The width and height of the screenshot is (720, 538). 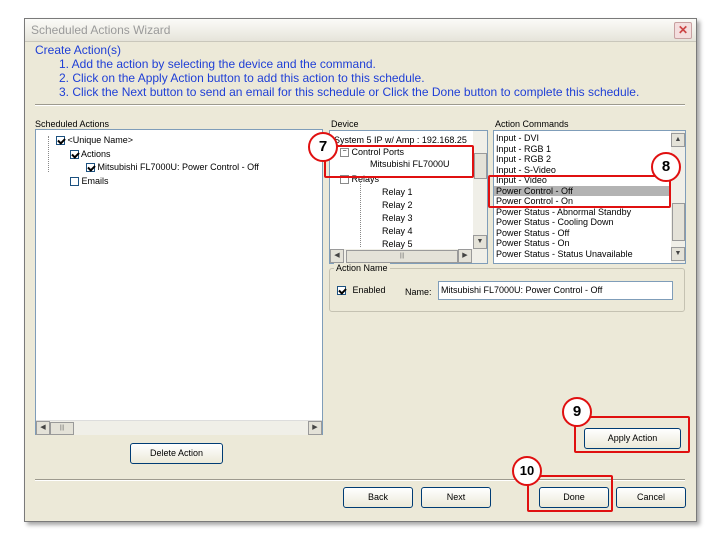 I want to click on tree-actions-label: Actions, so click(x=96, y=154).